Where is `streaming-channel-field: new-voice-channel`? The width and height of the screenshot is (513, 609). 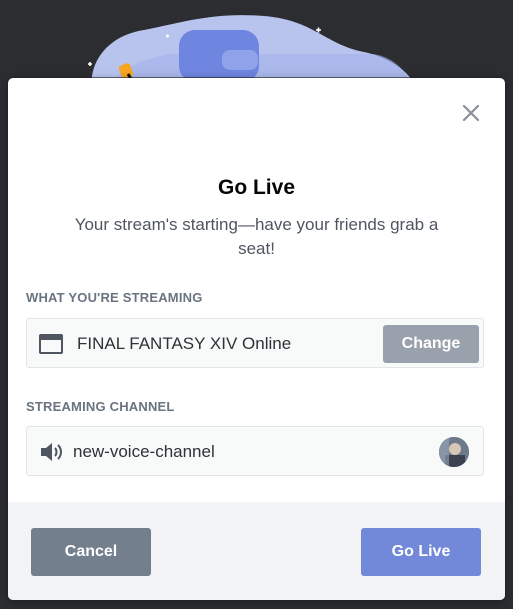 streaming-channel-field: new-voice-channel is located at coordinates (255, 451).